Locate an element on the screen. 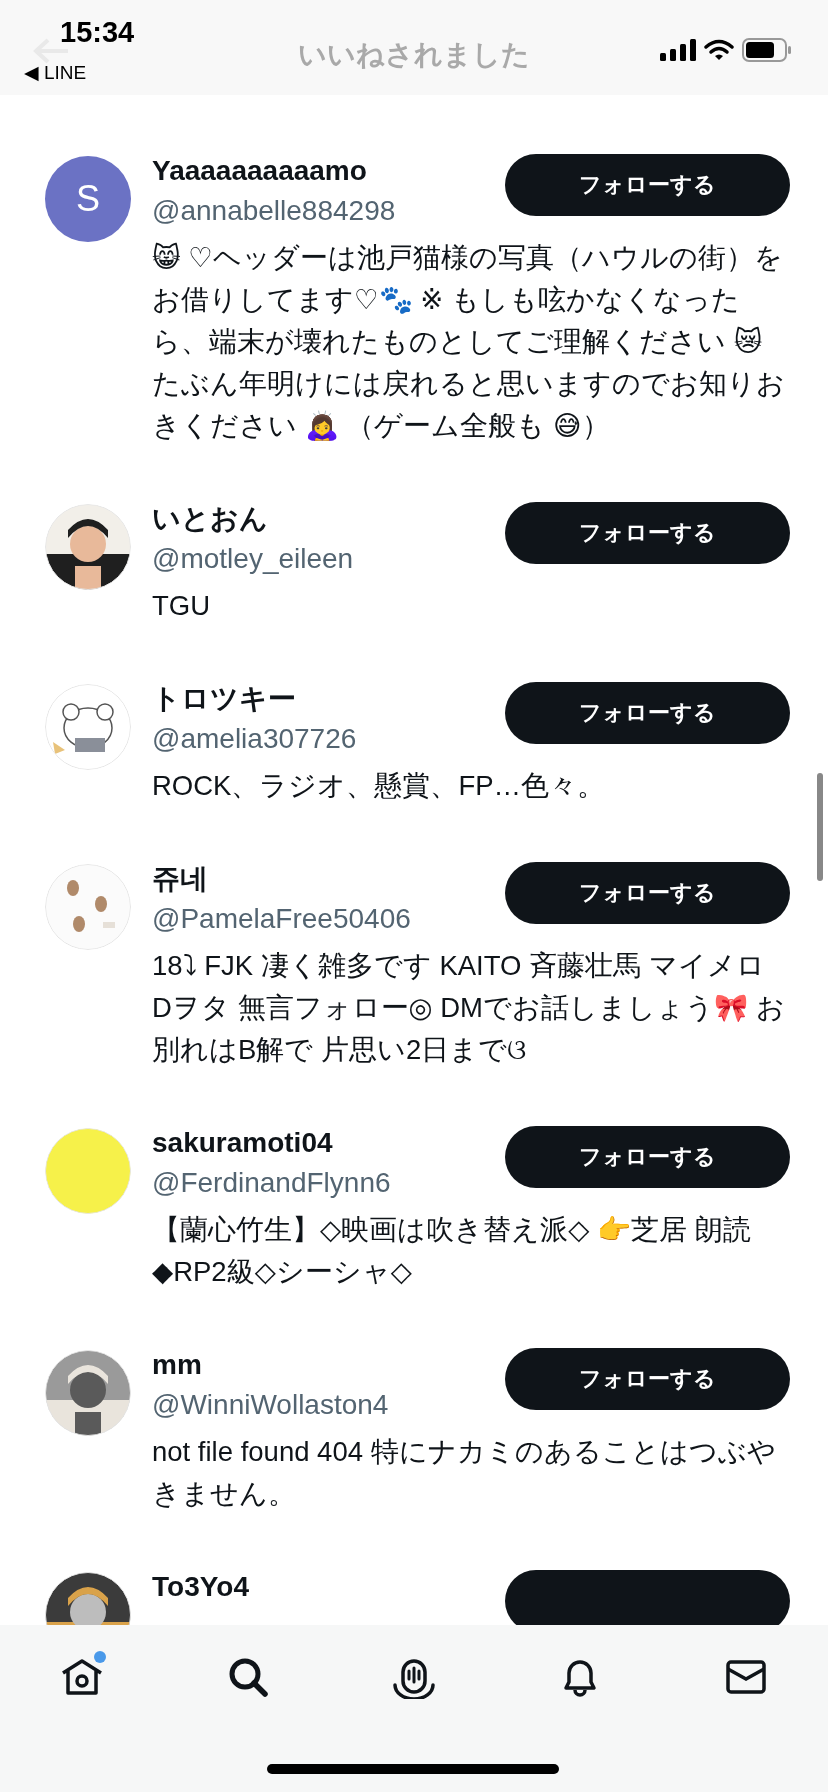 The height and width of the screenshot is (1792, 828). user-handle: @motley_eileen is located at coordinates (253, 559).